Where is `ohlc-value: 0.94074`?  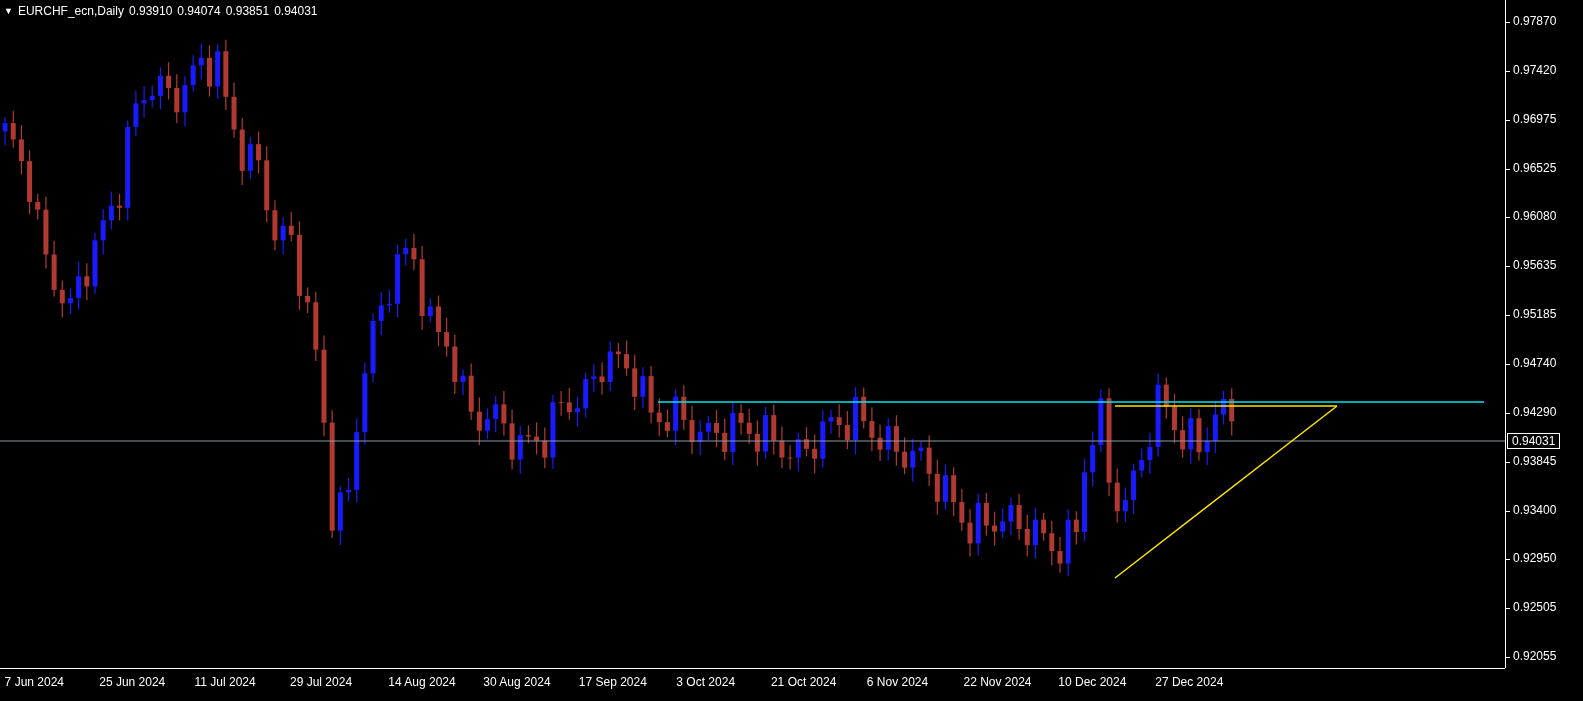 ohlc-value: 0.94074 is located at coordinates (199, 11).